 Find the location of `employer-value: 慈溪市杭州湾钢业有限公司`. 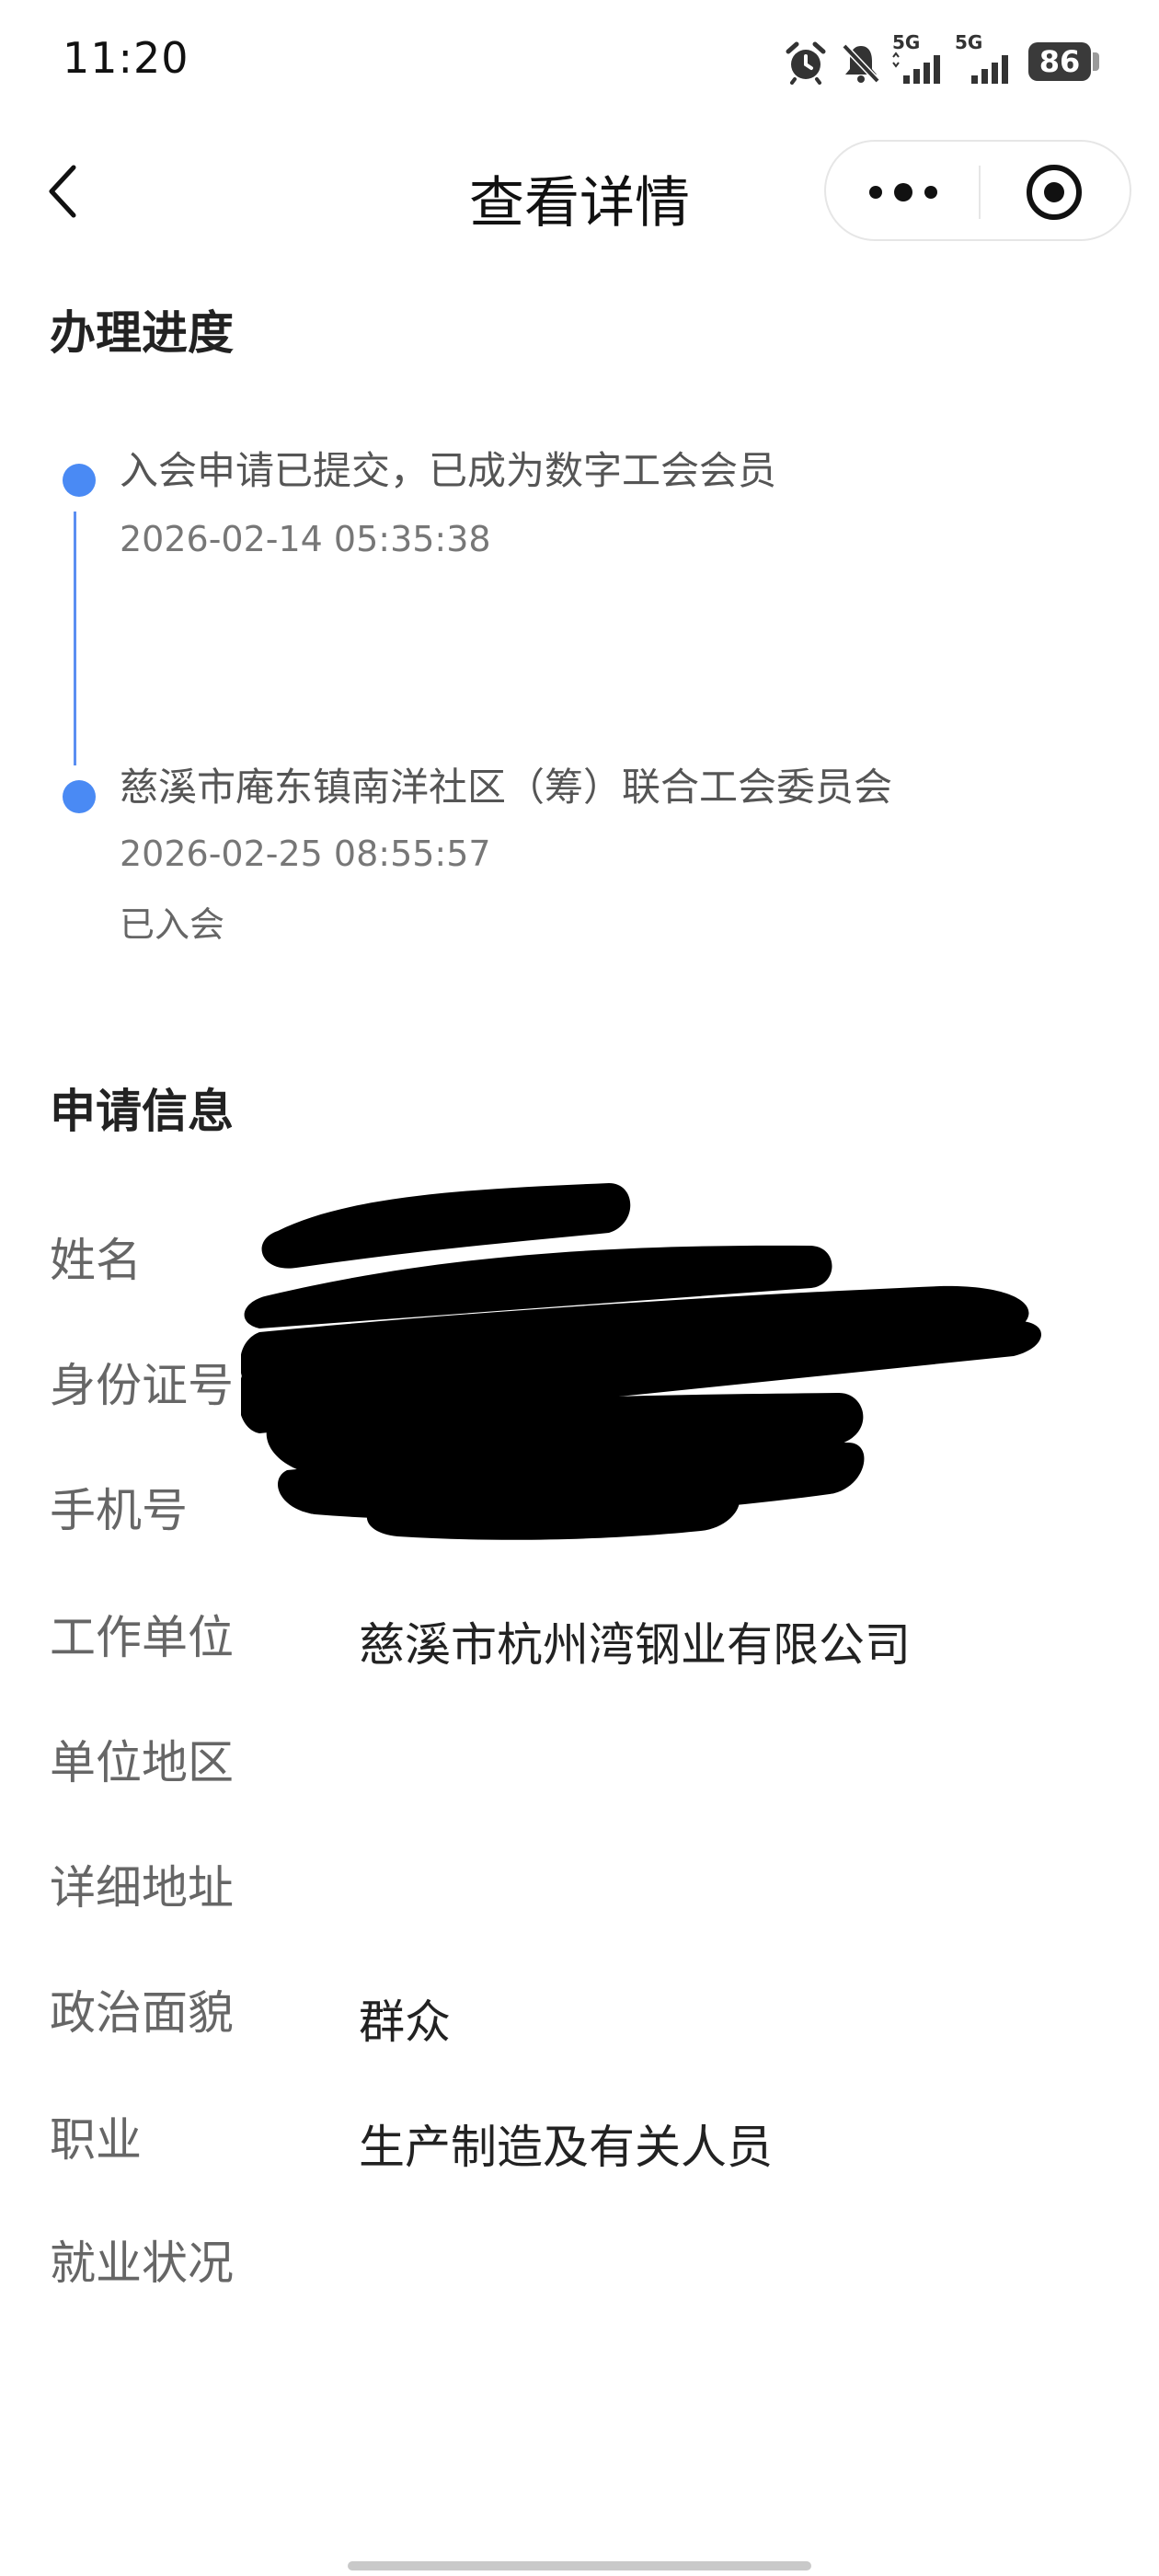

employer-value: 慈溪市杭州湾钢业有限公司 is located at coordinates (635, 1645).